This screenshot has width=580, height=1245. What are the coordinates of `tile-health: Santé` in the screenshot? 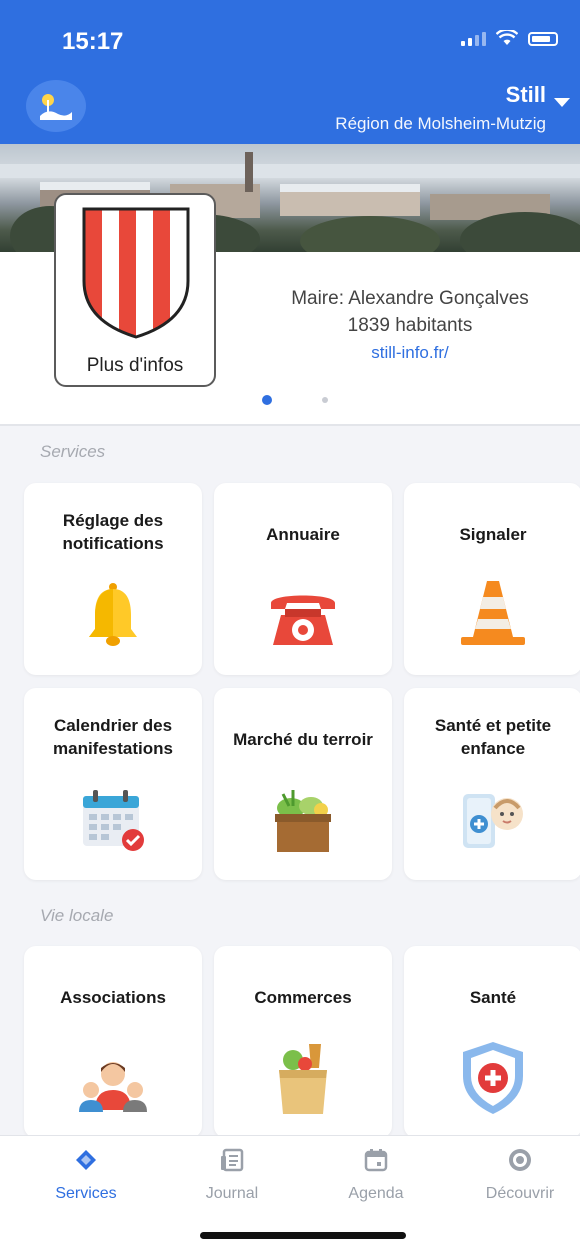 It's located at (492, 1042).